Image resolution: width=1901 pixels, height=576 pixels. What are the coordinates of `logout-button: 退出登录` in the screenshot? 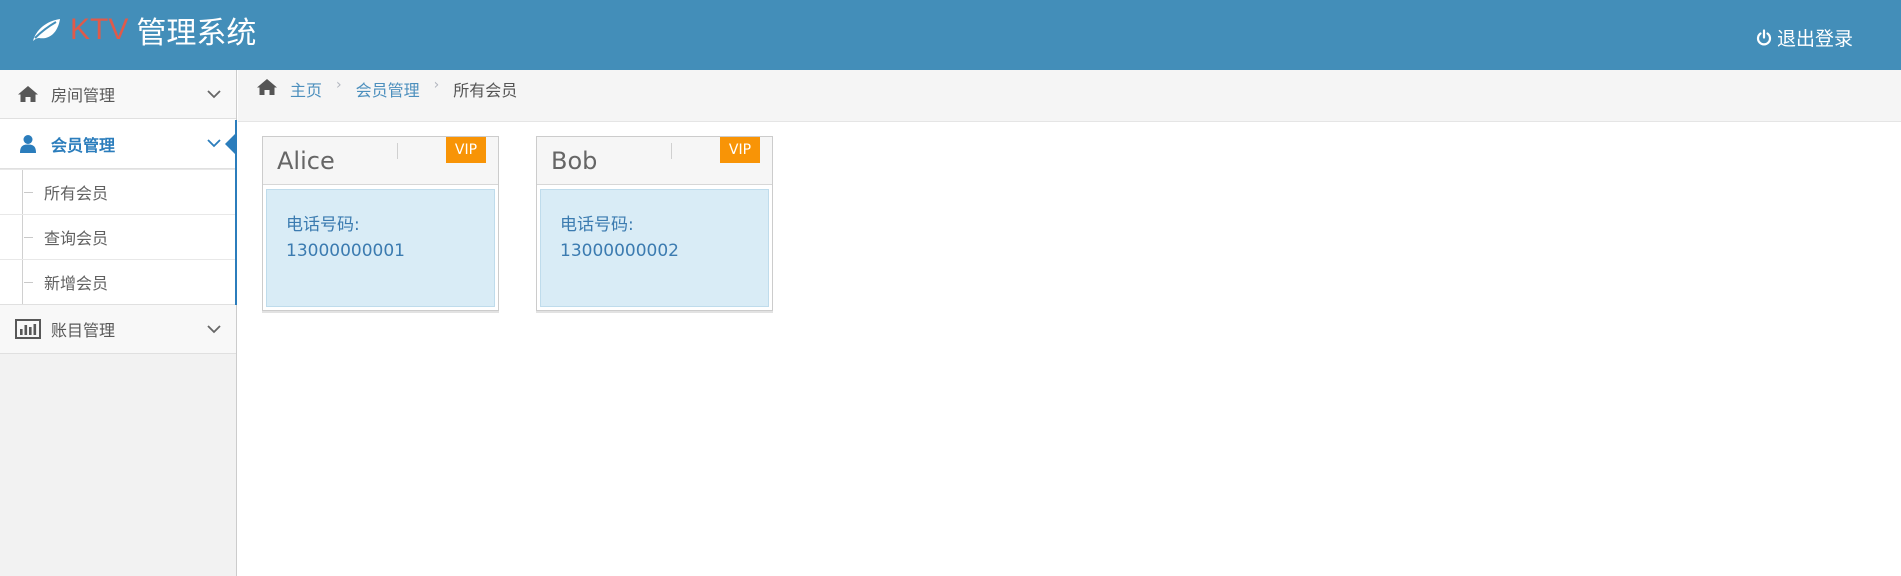 It's located at (1804, 37).